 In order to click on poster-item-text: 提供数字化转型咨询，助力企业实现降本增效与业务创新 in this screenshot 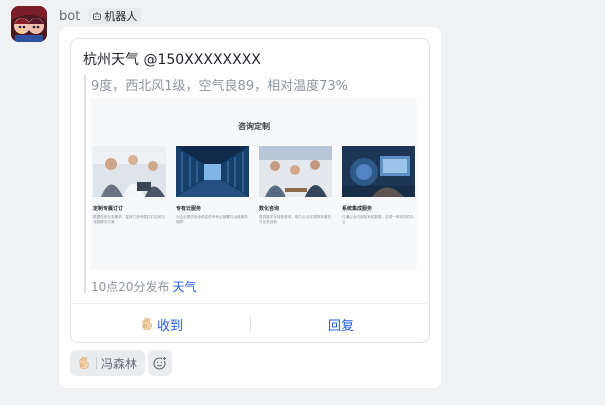, I will do `click(295, 219)`.